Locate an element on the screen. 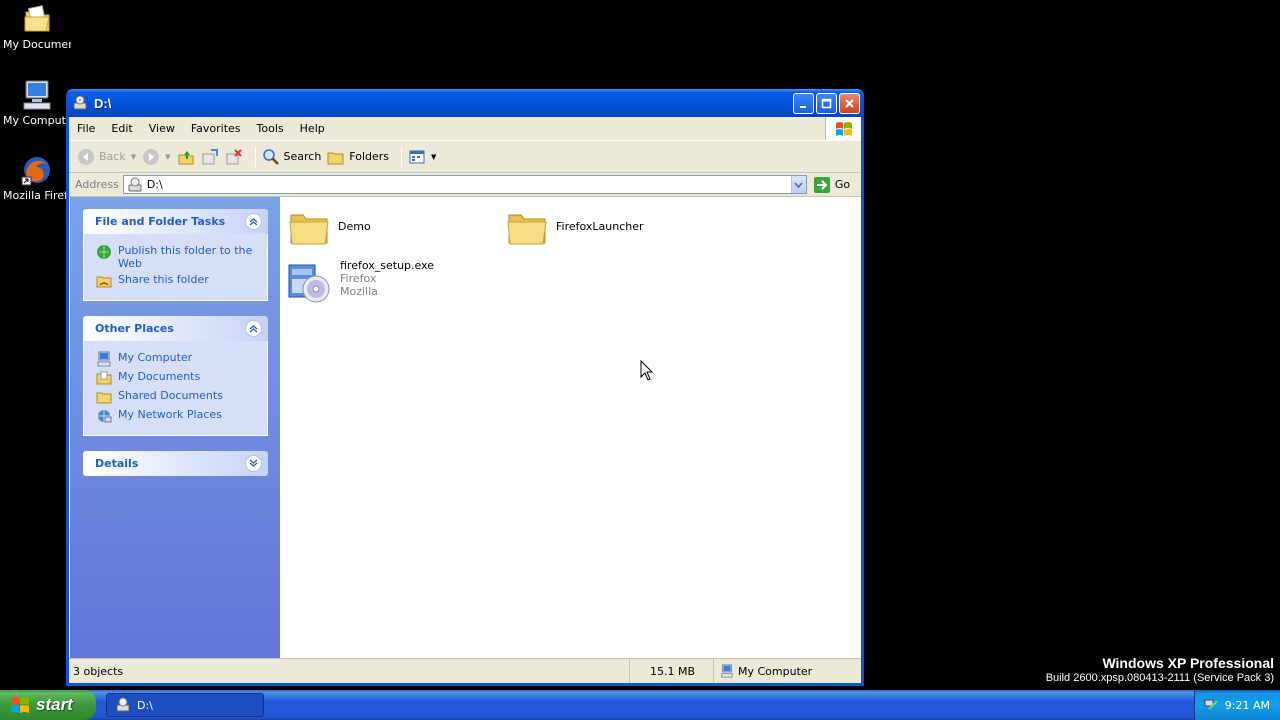  search-button: Search is located at coordinates (291, 157).